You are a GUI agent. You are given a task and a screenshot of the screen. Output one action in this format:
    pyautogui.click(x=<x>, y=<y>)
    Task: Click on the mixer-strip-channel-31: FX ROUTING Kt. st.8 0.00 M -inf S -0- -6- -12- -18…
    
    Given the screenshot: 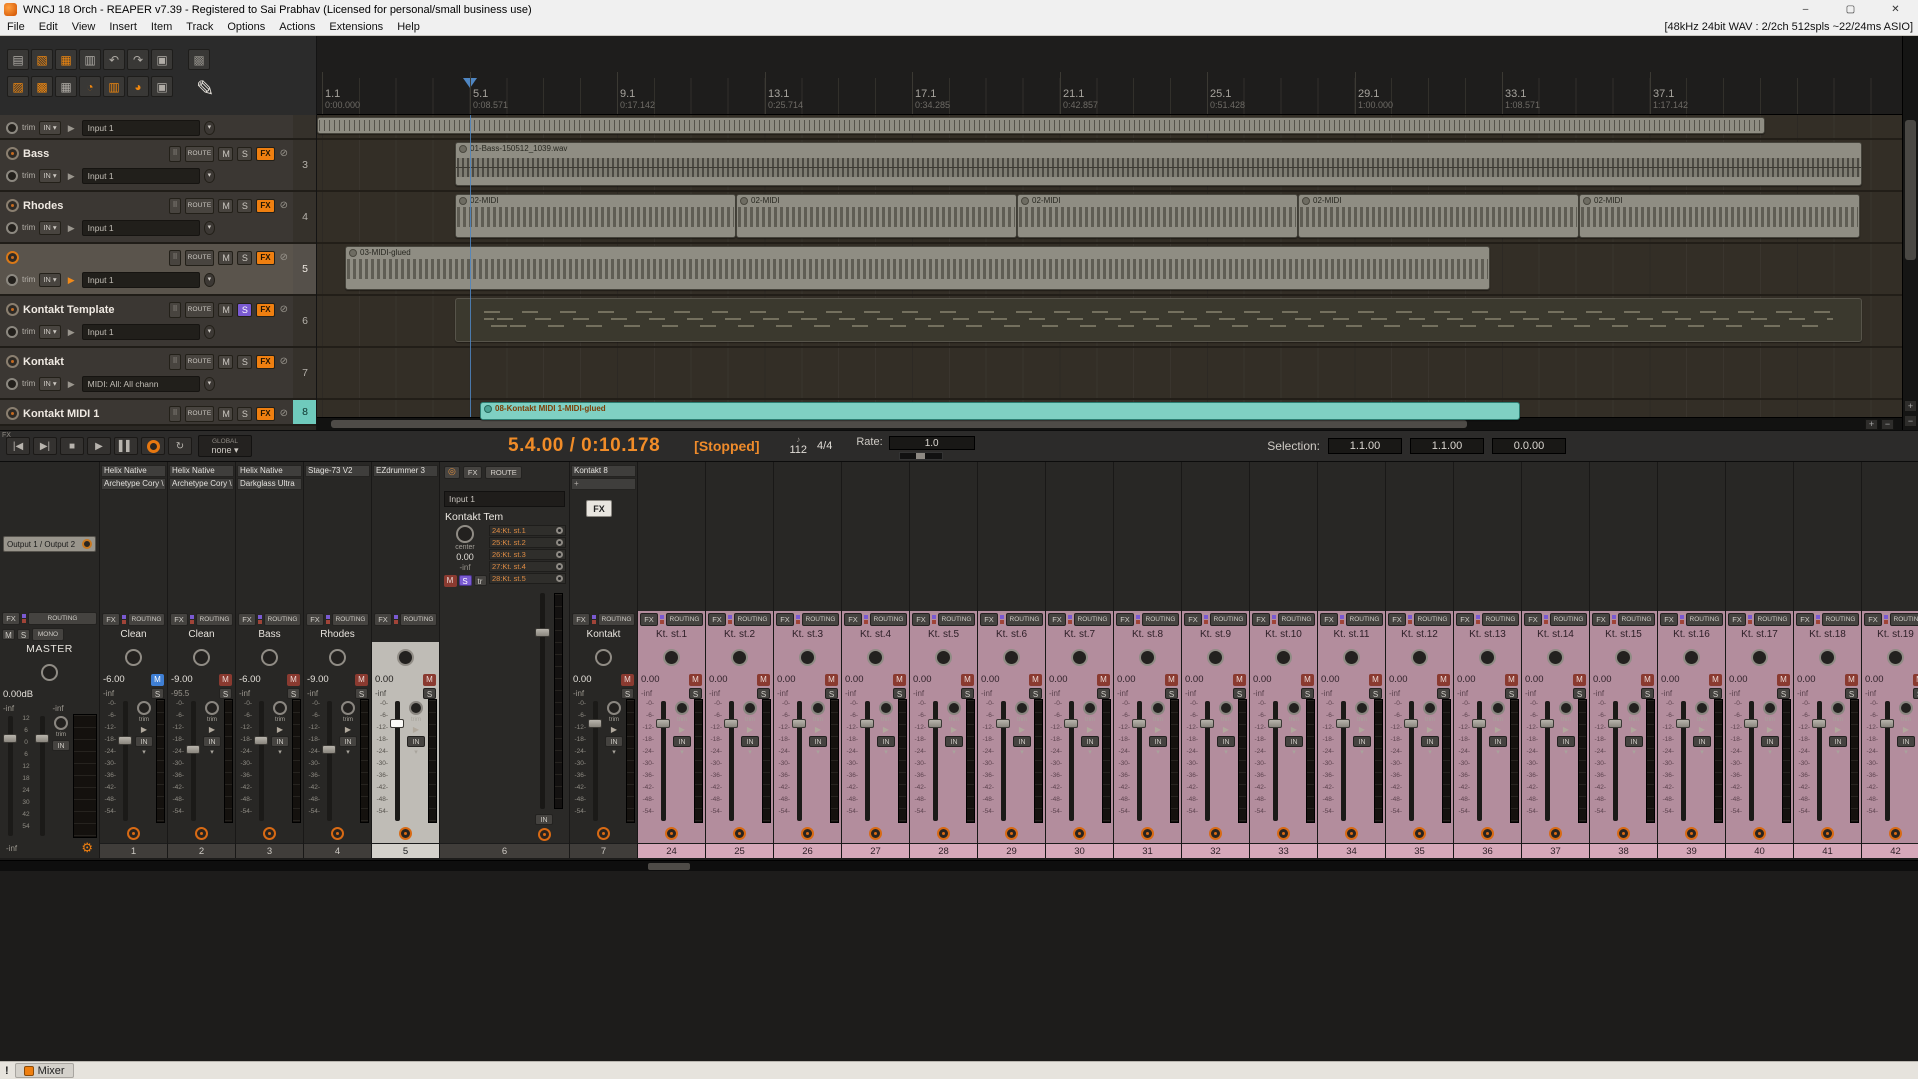 What is the action you would take?
    pyautogui.click(x=1148, y=660)
    